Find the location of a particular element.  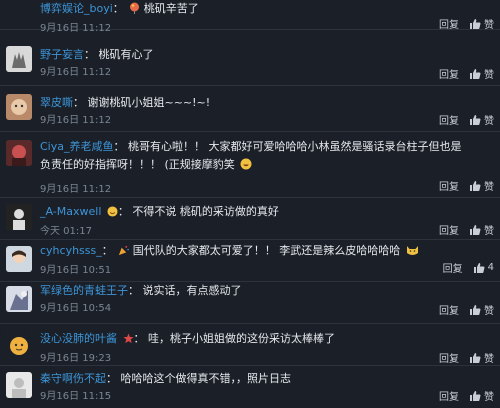

comment-item: 军绿色的青蛙王子： 说实话，有点感动了 9月16日 10:54 回复 赞 is located at coordinates (250, 303).